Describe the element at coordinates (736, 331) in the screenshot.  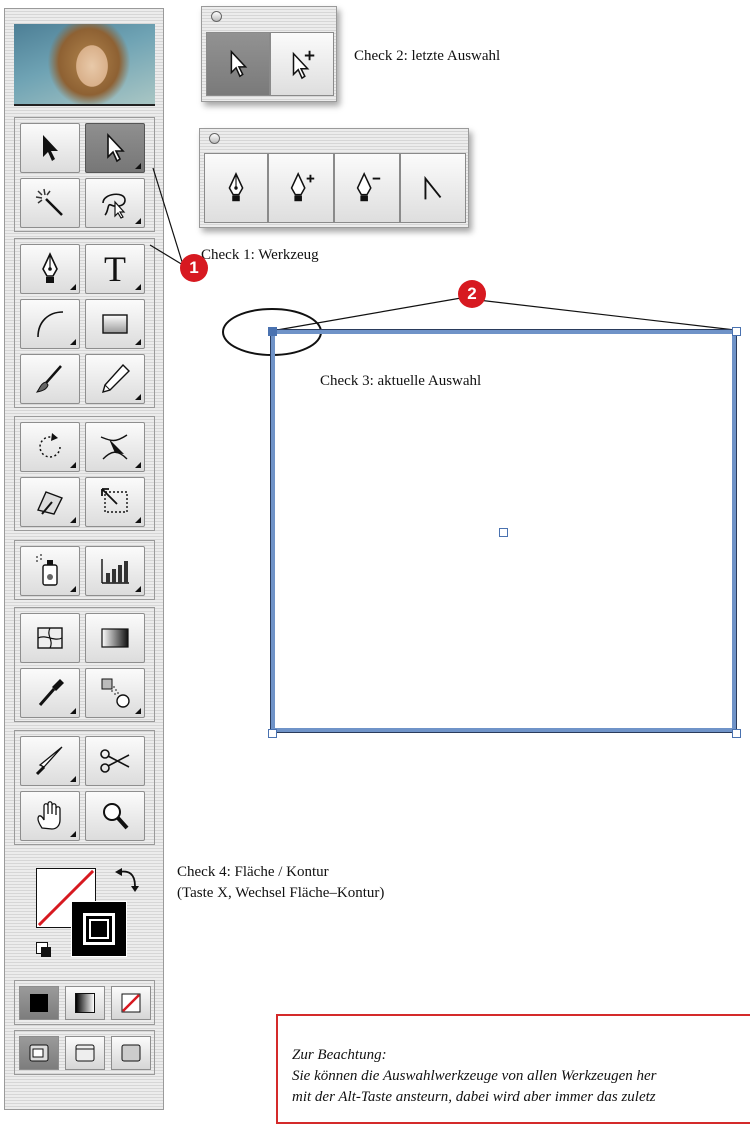
I see `anchor-point-top-right` at that location.